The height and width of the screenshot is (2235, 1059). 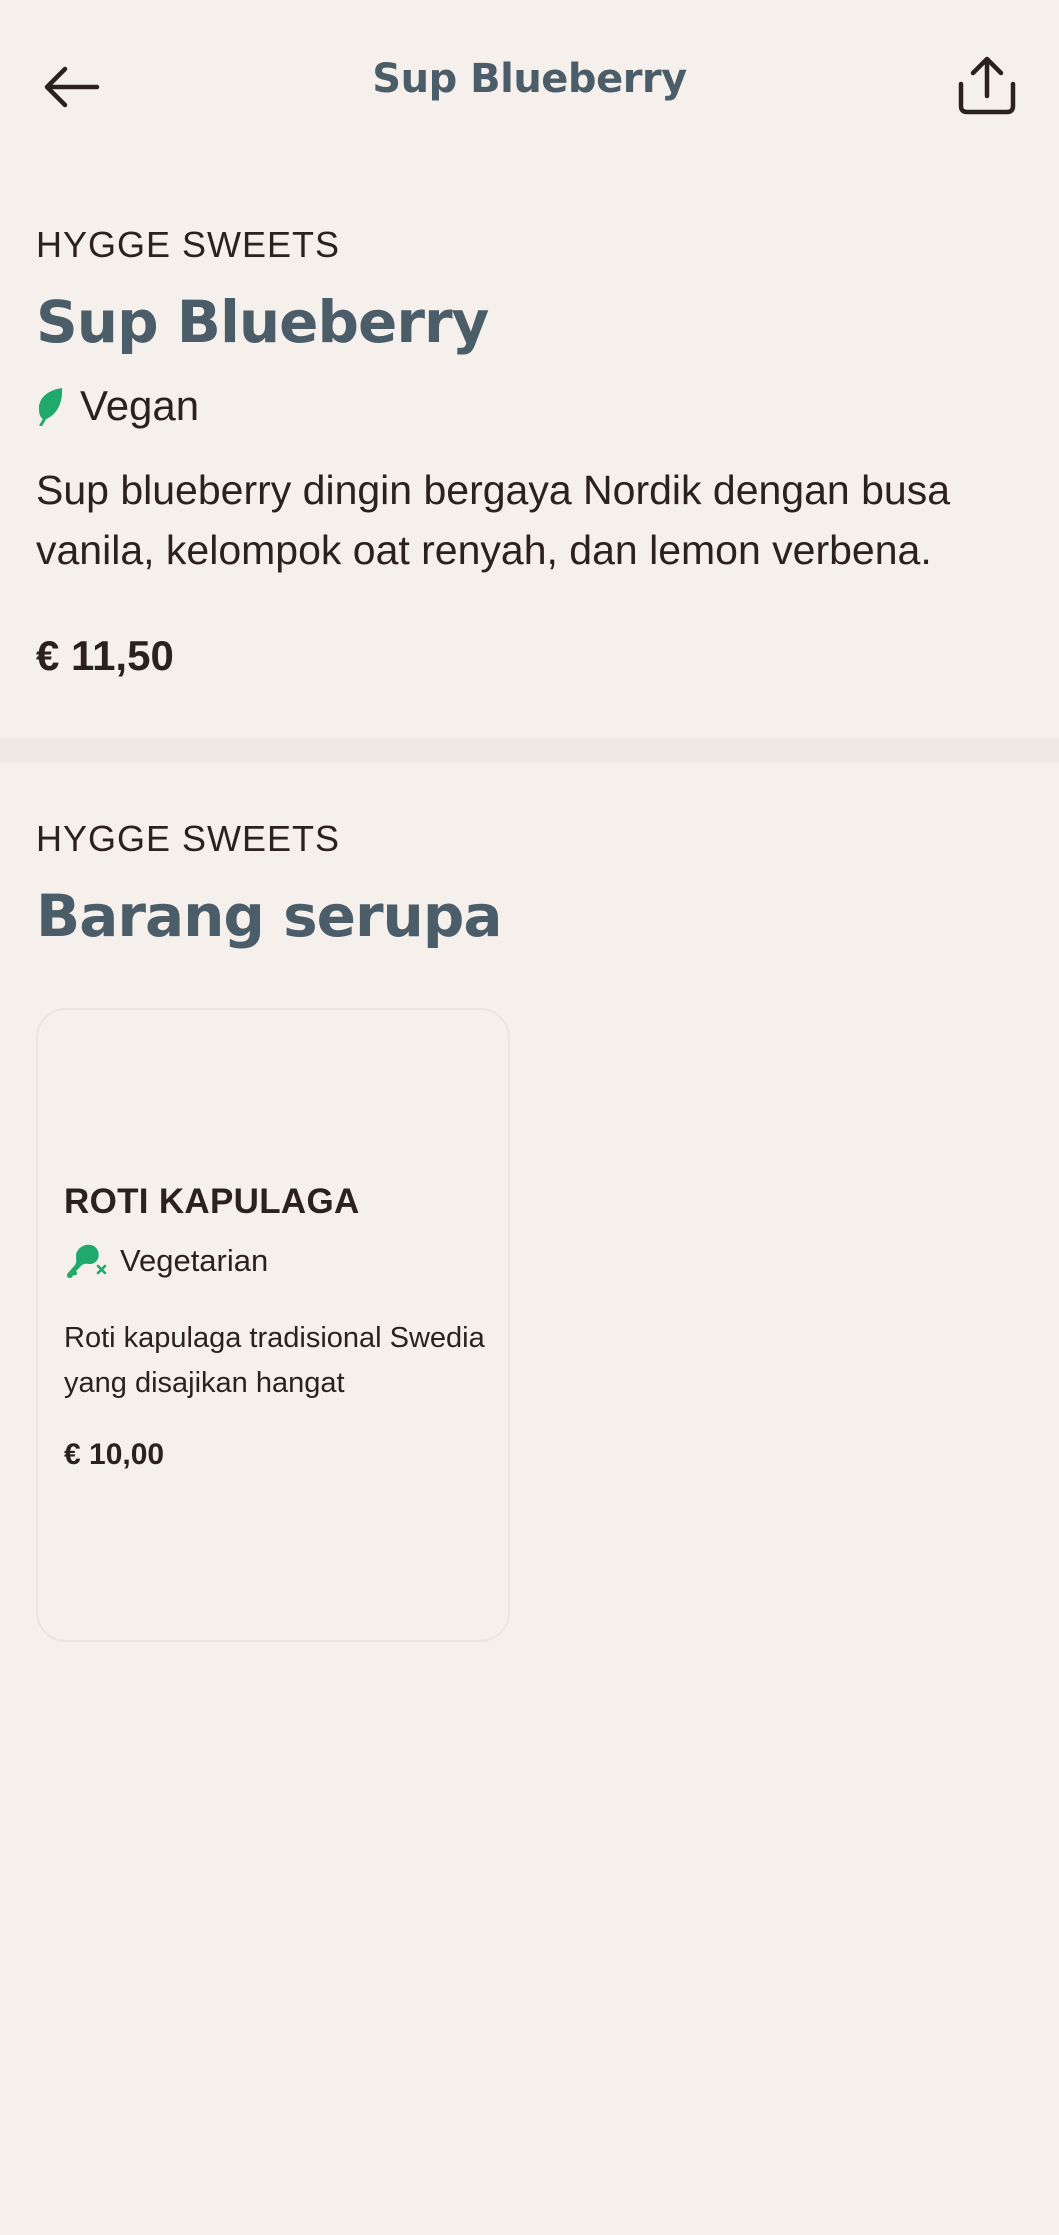 I want to click on card-title: ROTI KAPULAGA, so click(x=212, y=1201).